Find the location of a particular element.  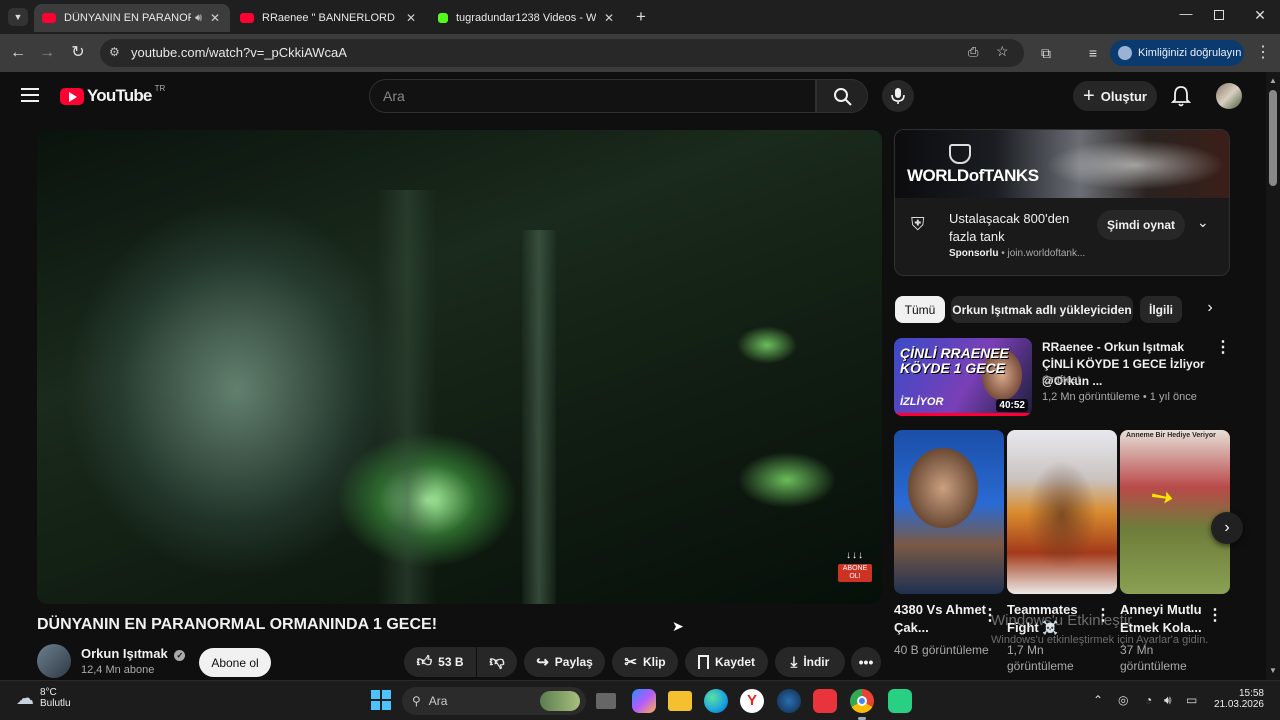

media-controls-icon: ≡ is located at coordinates (1093, 53).